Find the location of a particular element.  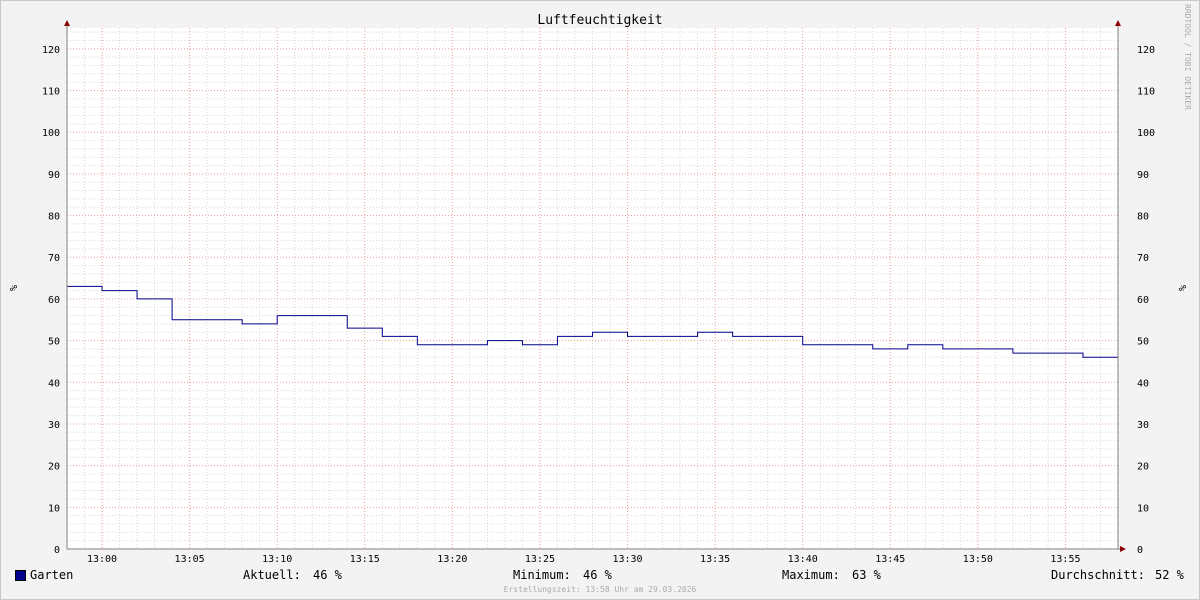

x-tick-label: 13:15 is located at coordinates (365, 559).